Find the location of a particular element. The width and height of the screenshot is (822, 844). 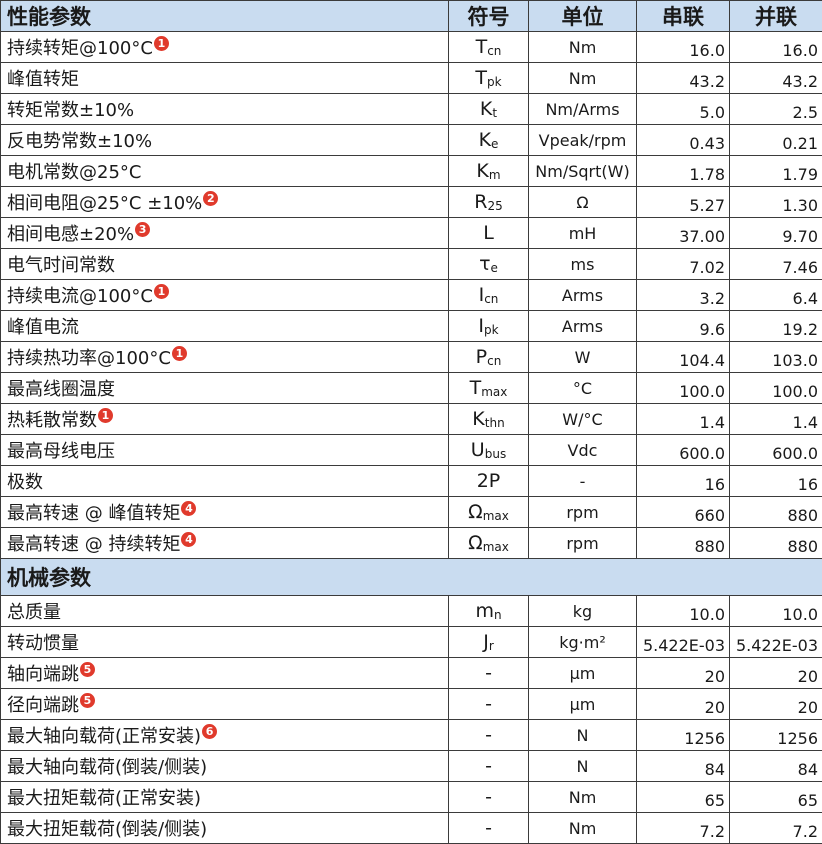

series-value: 5.27 is located at coordinates (683, 202).